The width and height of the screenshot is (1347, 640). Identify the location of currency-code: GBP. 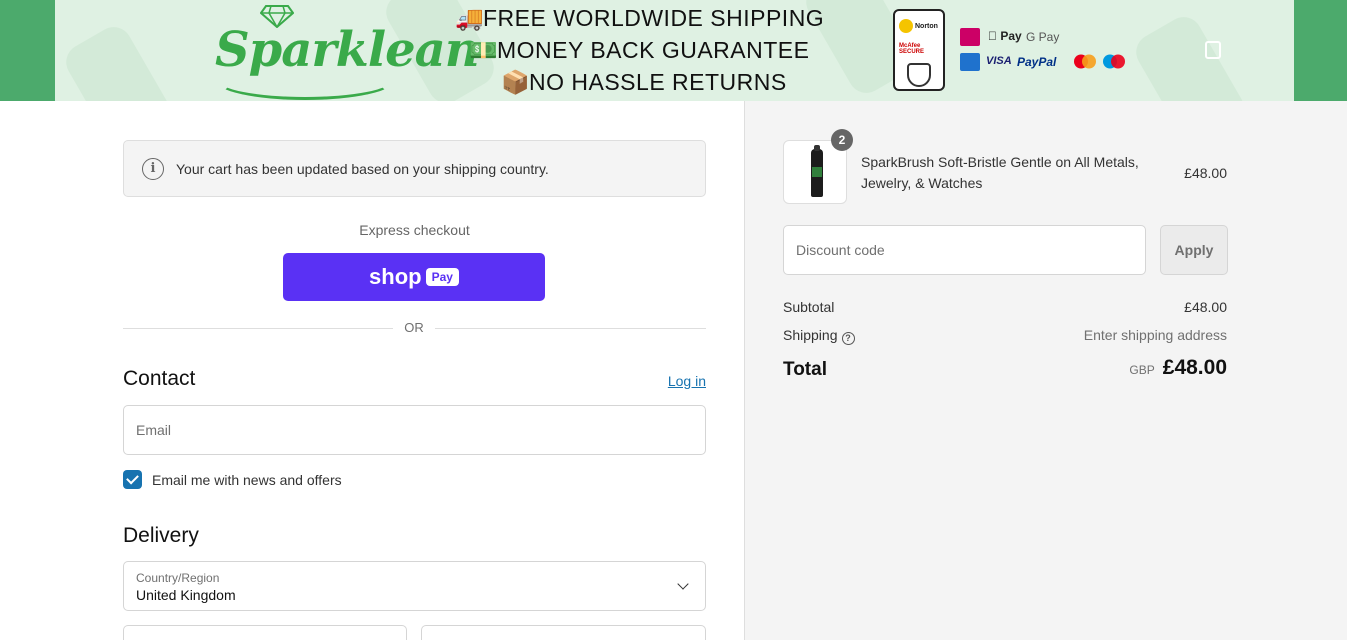
(1142, 370).